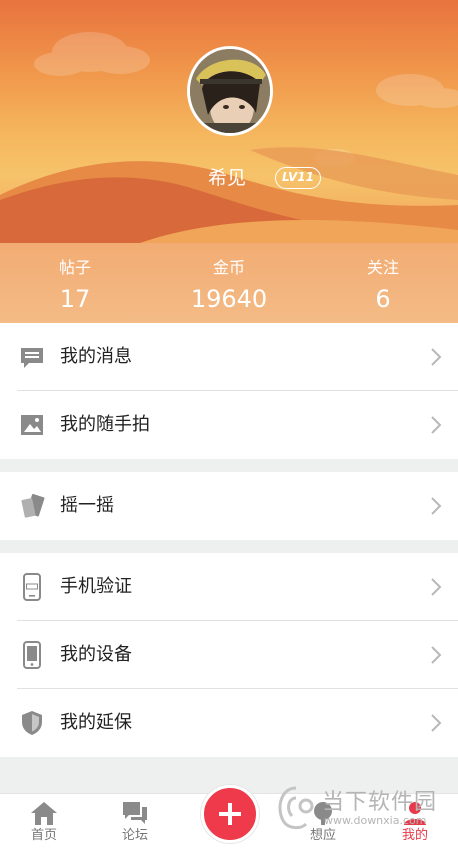  What do you see at coordinates (229, 425) in the screenshot?
I see `menu-item-snapshots: 我的随手拍` at bounding box center [229, 425].